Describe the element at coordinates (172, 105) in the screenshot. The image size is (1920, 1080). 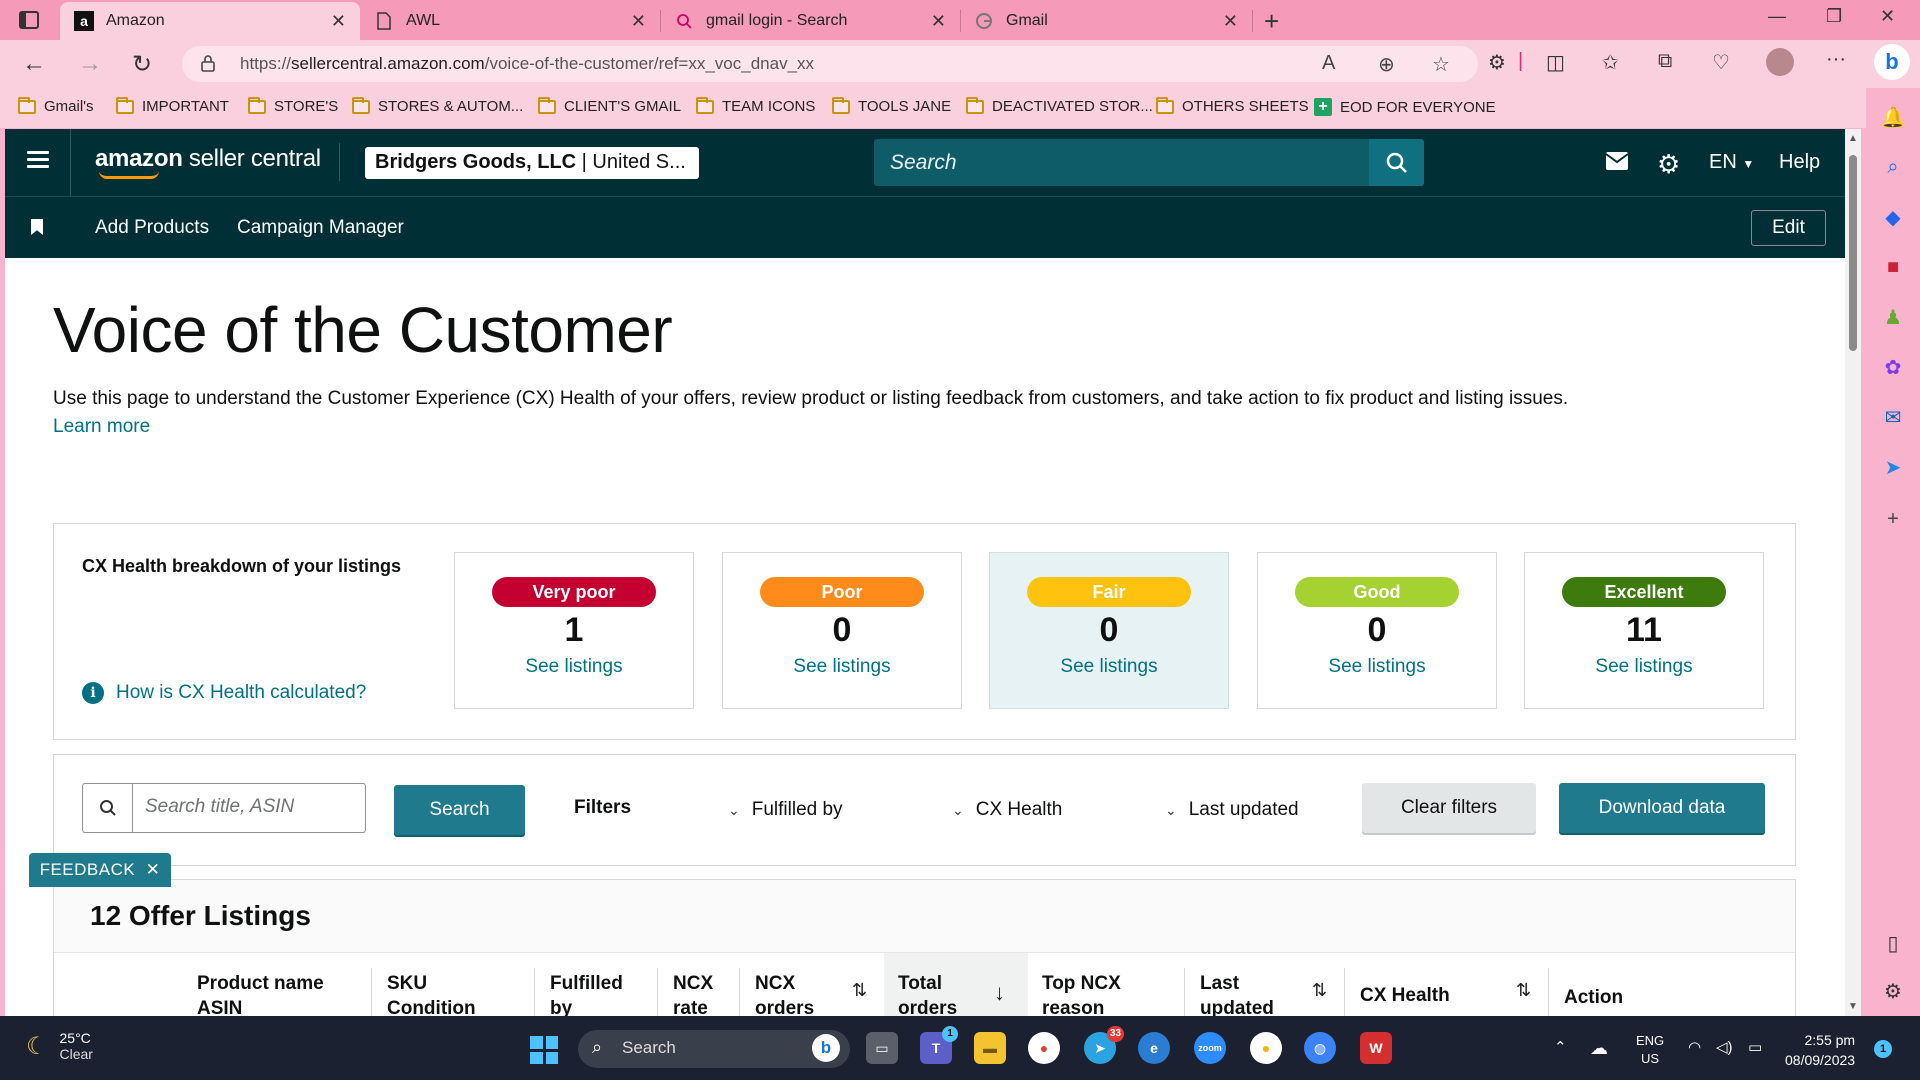
I see `bookmark-folder: IMPORTANT` at that location.